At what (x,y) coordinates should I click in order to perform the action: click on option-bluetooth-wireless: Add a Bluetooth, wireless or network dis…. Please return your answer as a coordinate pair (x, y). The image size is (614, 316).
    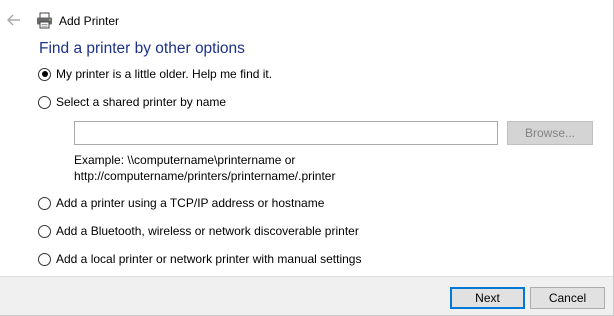
    Looking at the image, I should click on (198, 231).